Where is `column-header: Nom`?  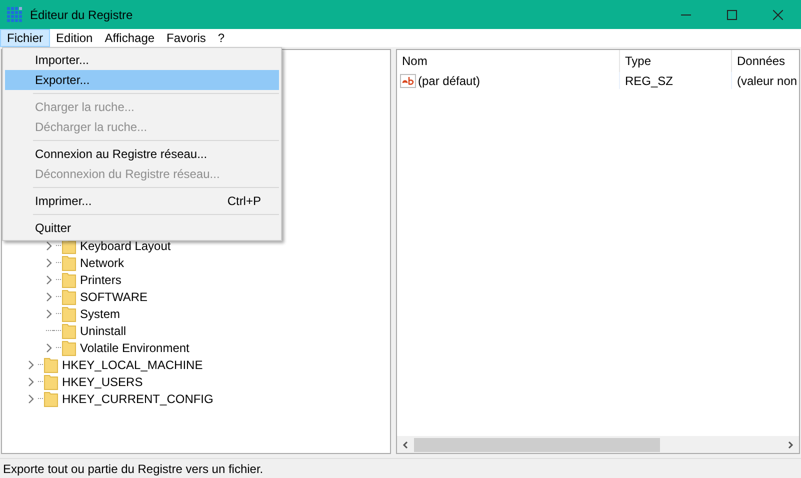 column-header: Nom is located at coordinates (508, 61).